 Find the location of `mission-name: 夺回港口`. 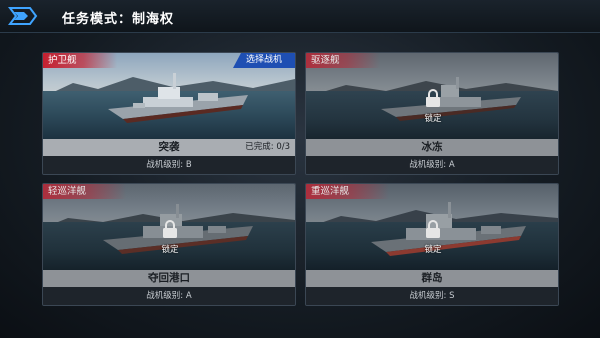

mission-name: 夺回港口 is located at coordinates (169, 278).